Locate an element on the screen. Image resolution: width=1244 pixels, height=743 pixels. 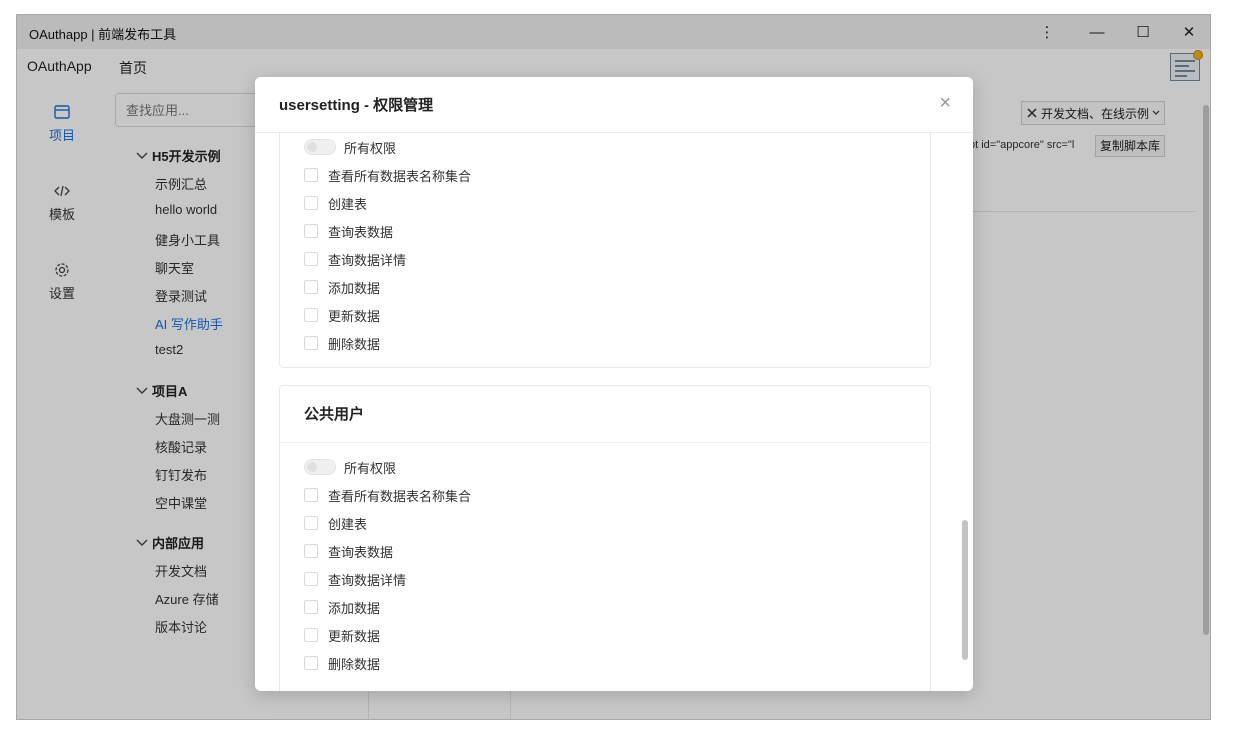
dialog-scrollbar is located at coordinates (965, 590).